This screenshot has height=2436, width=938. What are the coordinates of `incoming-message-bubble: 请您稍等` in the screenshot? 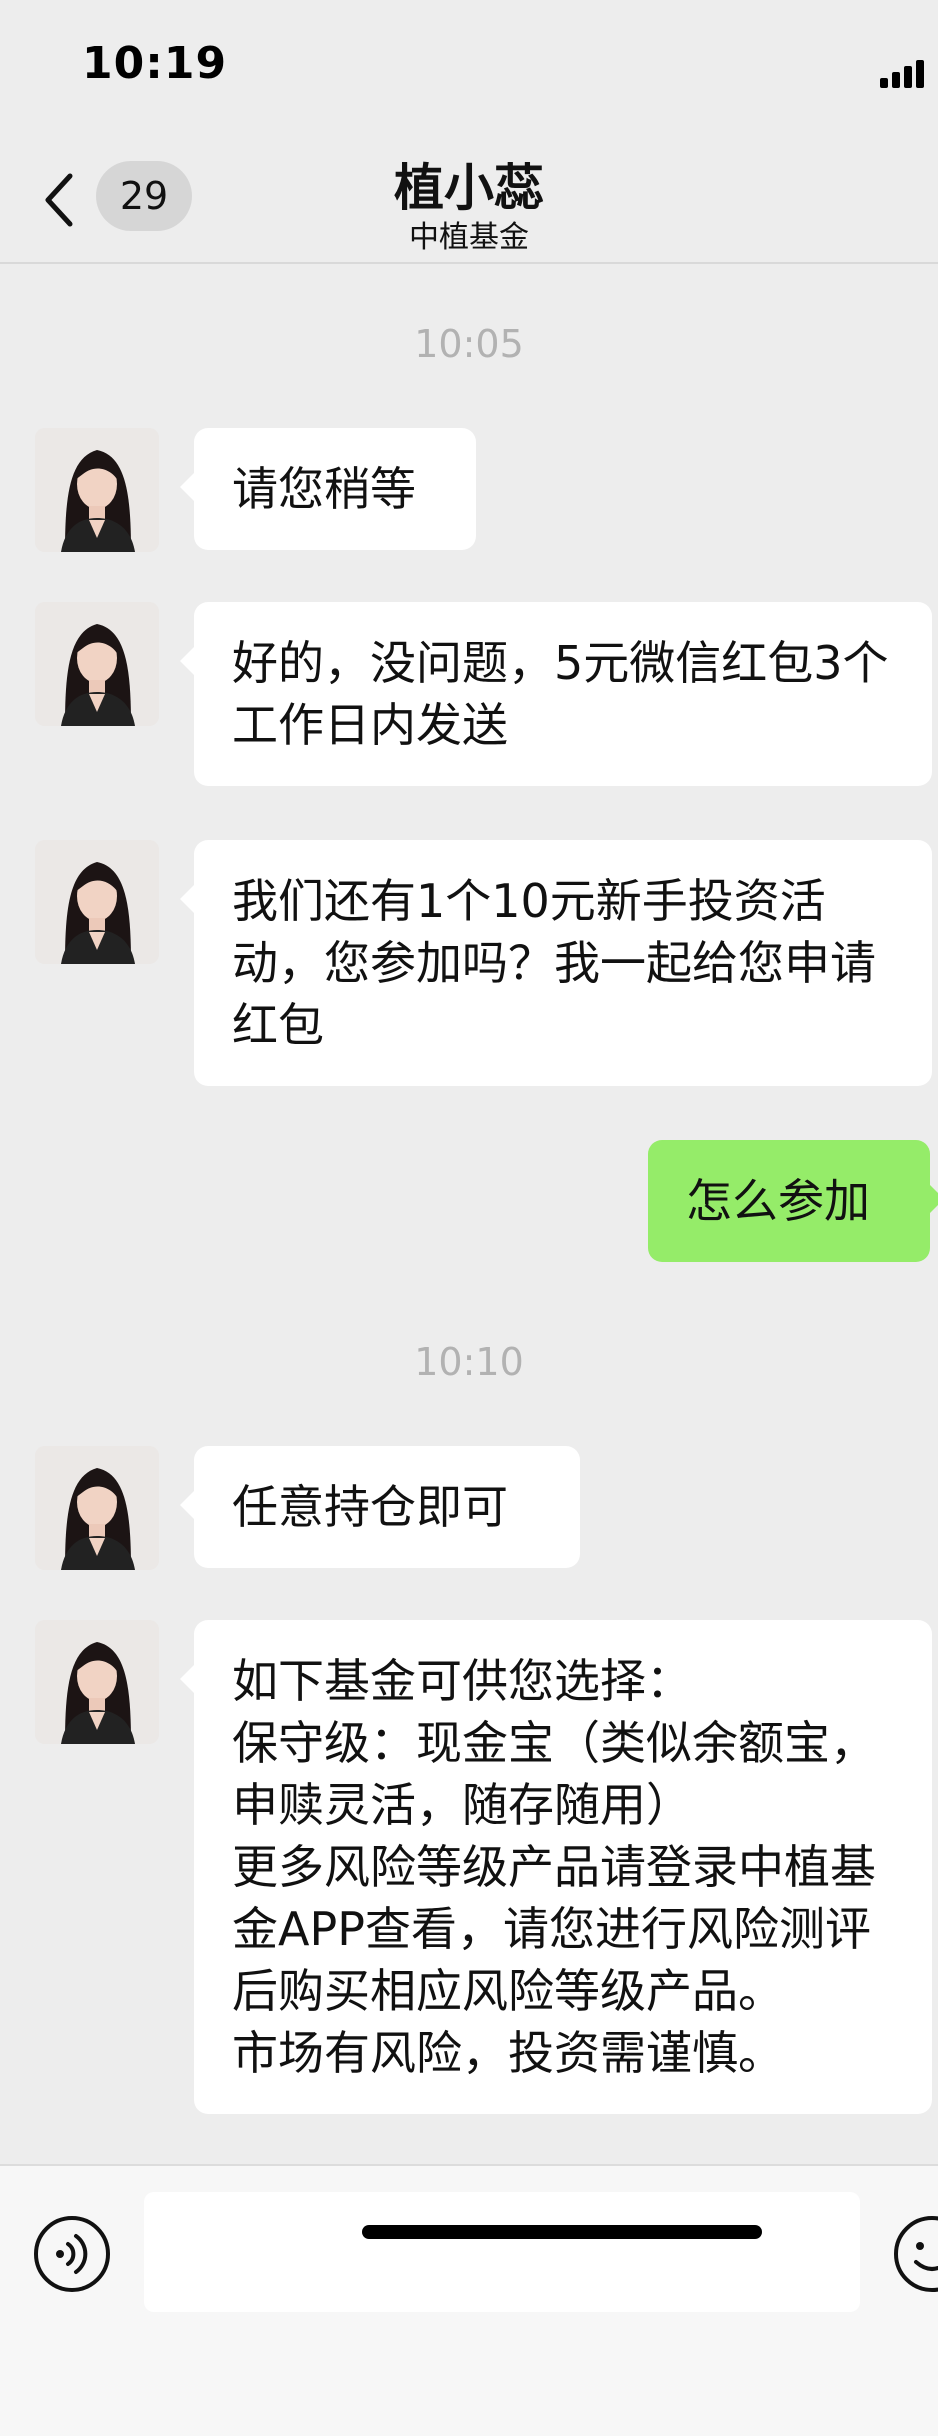 It's located at (328, 489).